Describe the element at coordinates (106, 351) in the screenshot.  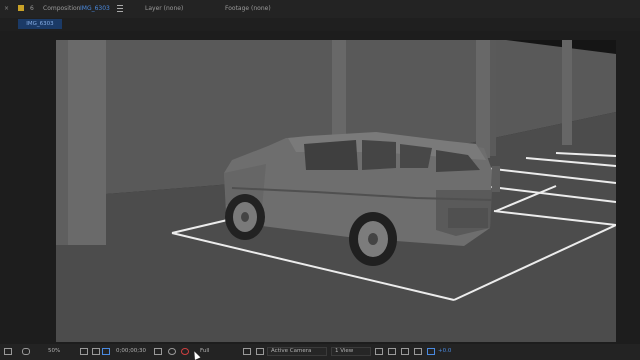
I see `transparency-grid-icon` at that location.